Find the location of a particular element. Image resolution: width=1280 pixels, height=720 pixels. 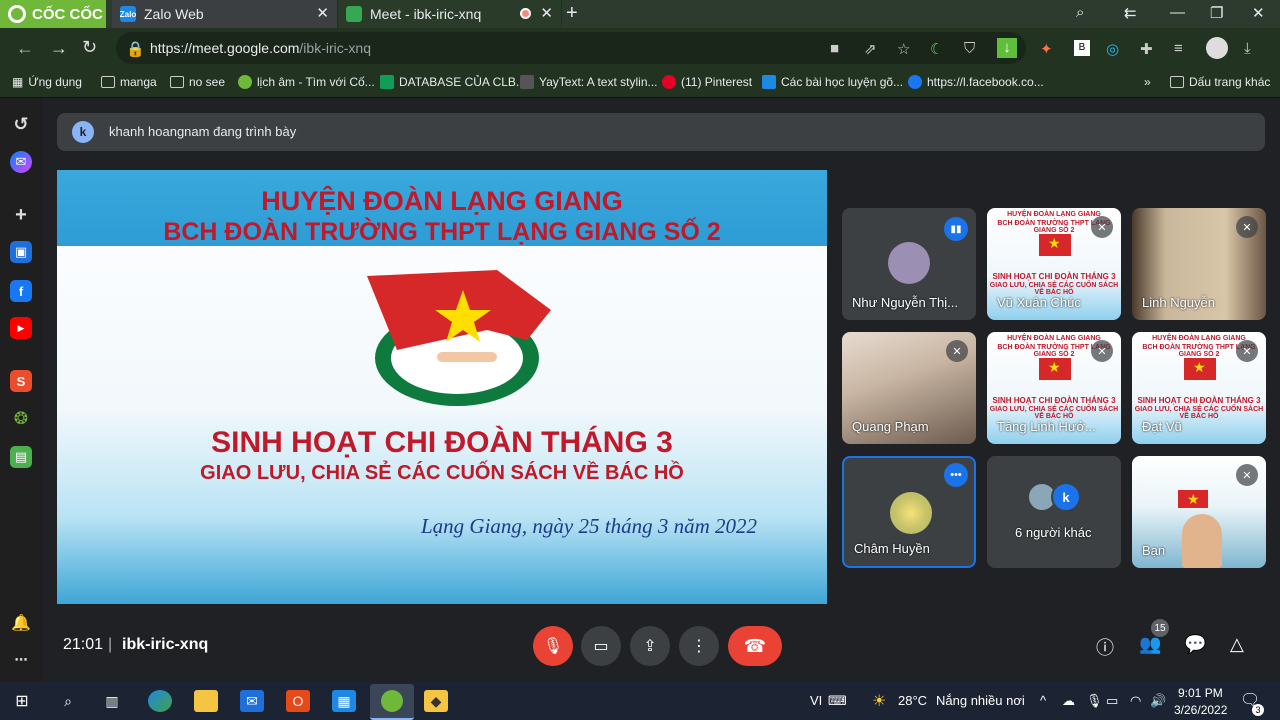

new-tab-button: + is located at coordinates (572, 13).